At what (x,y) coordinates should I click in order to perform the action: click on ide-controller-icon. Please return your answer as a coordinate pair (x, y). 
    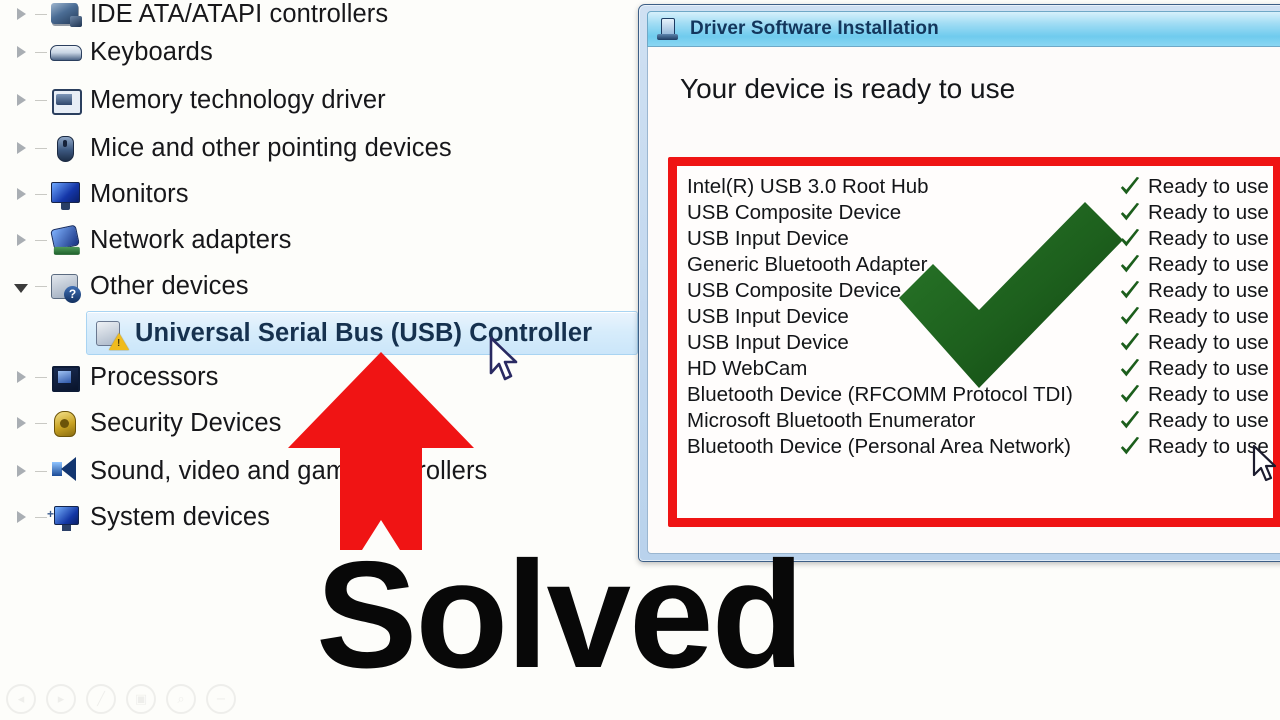
    Looking at the image, I should click on (65, 14).